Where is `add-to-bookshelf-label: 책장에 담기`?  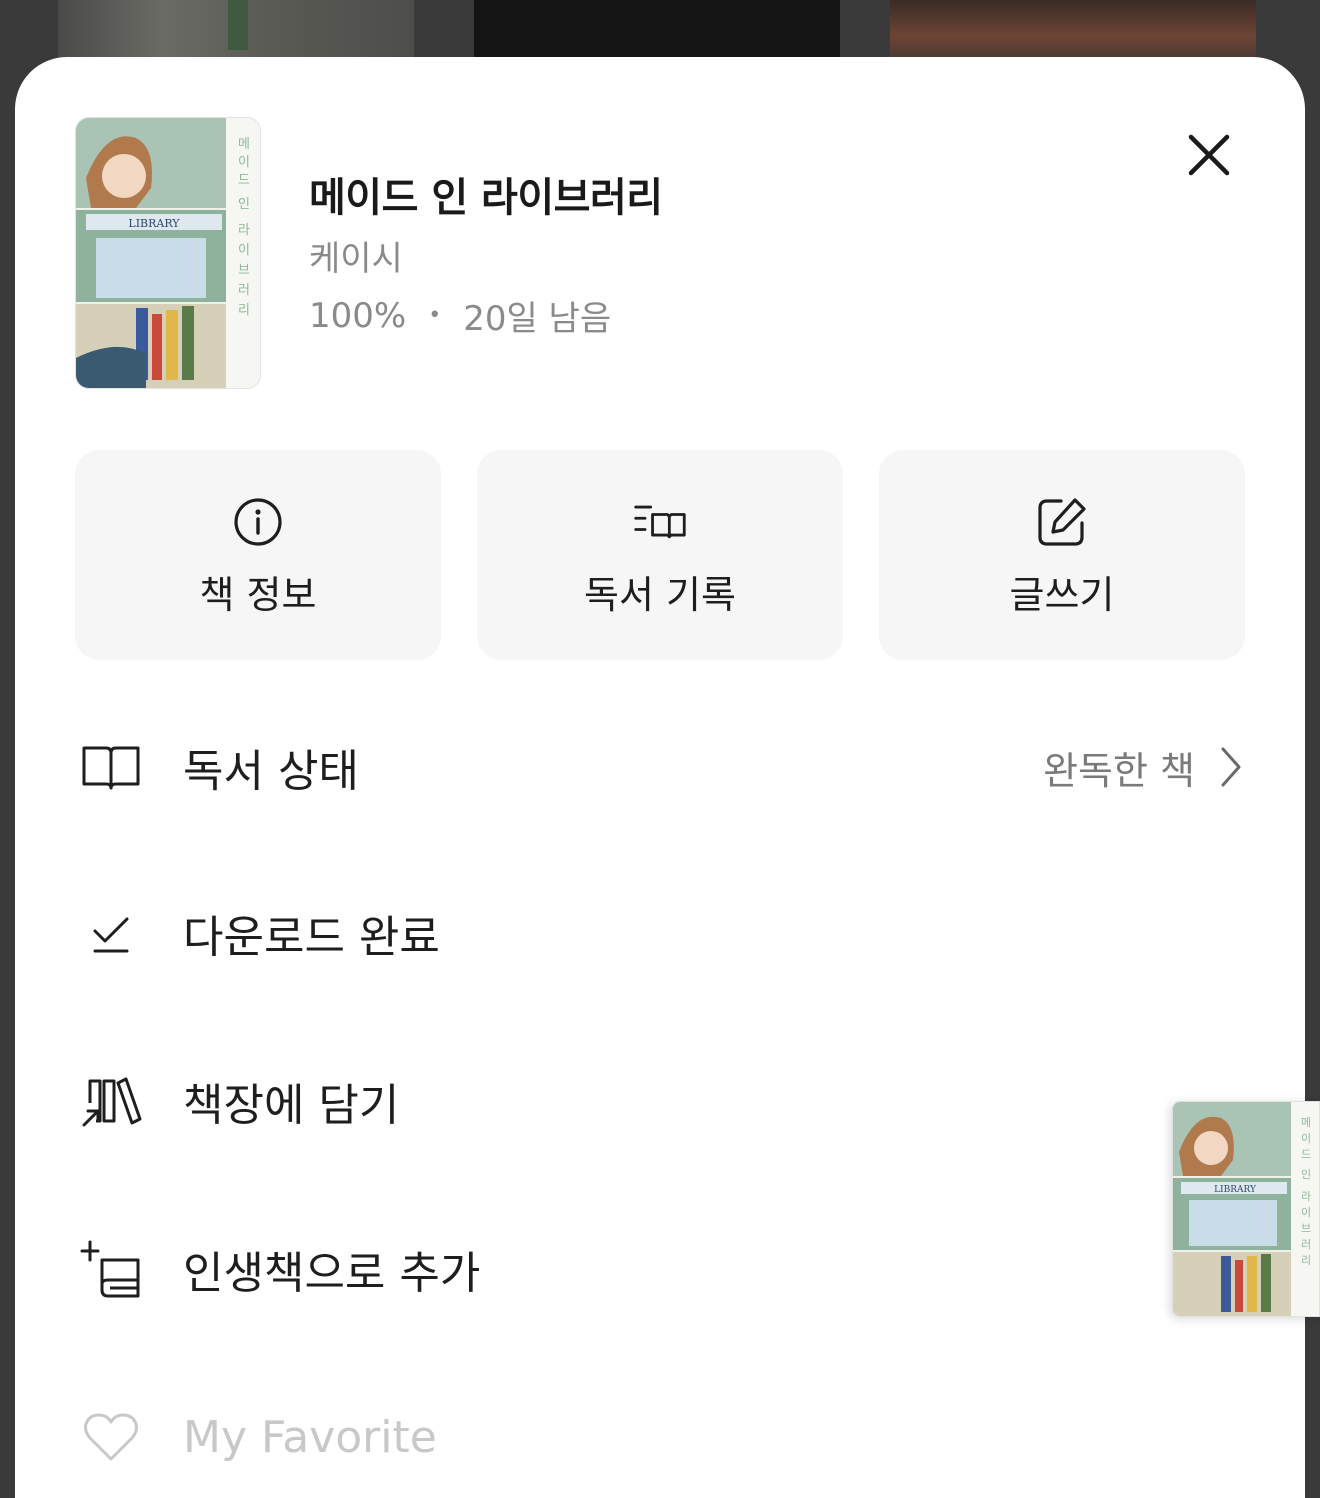
add-to-bookshelf-label: 책장에 담기 is located at coordinates (291, 1105).